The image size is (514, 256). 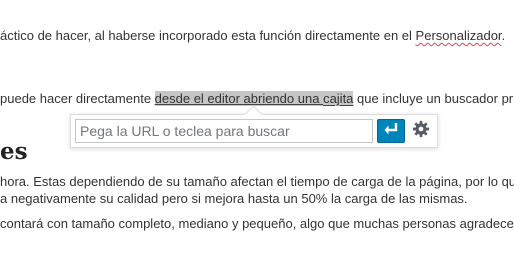 What do you see at coordinates (458, 35) in the screenshot?
I see `misspelled-word: Personalizador` at bounding box center [458, 35].